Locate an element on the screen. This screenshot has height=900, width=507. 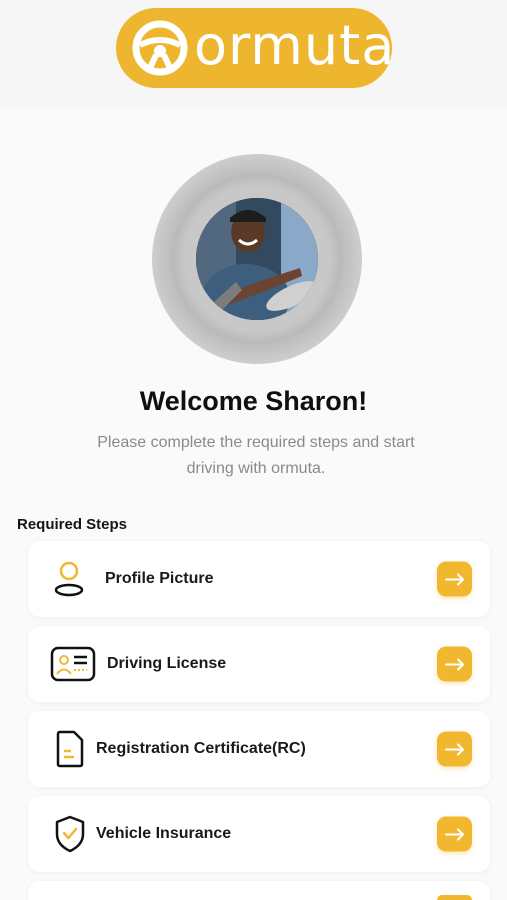
step-label: Vehicle Insurance is located at coordinates (164, 833).